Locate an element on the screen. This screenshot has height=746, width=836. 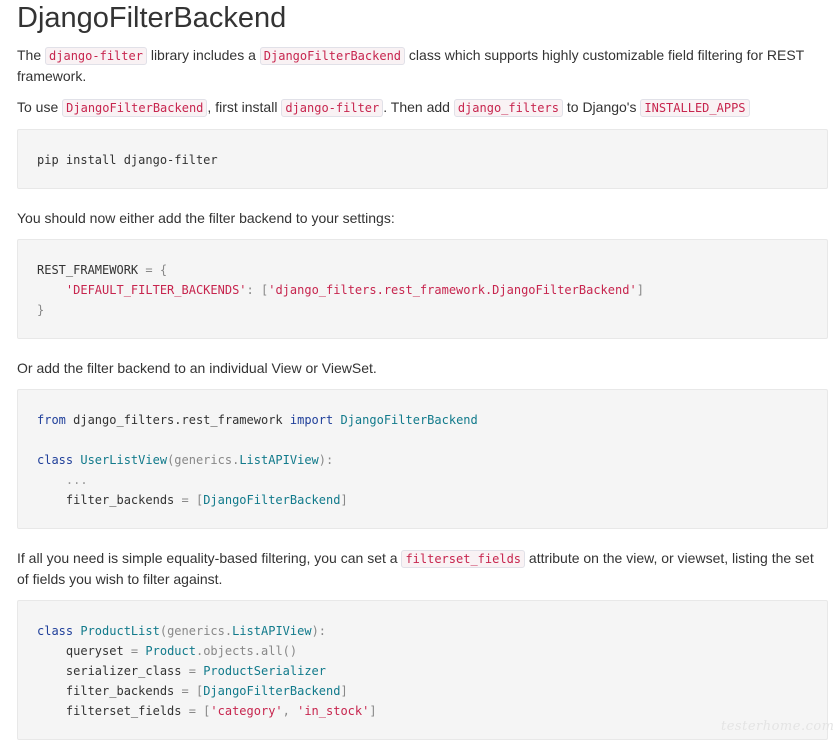
page-title: DjangoFilterBackend is located at coordinates (152, 18).